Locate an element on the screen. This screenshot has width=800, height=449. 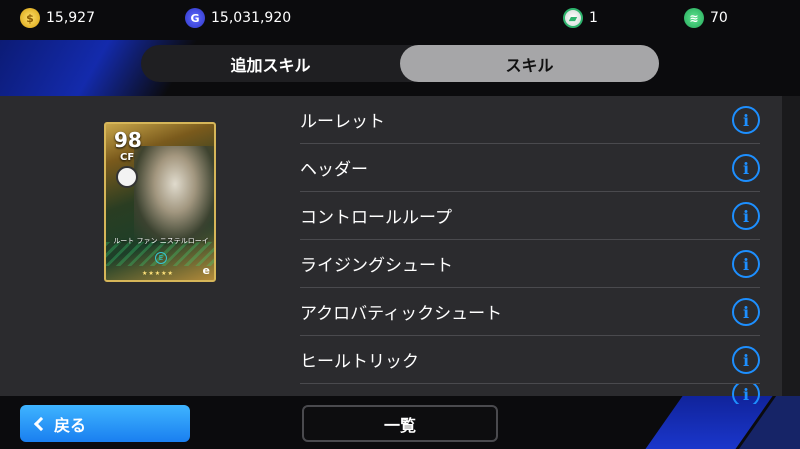
ticket-icon: ▰ is located at coordinates (573, 18).